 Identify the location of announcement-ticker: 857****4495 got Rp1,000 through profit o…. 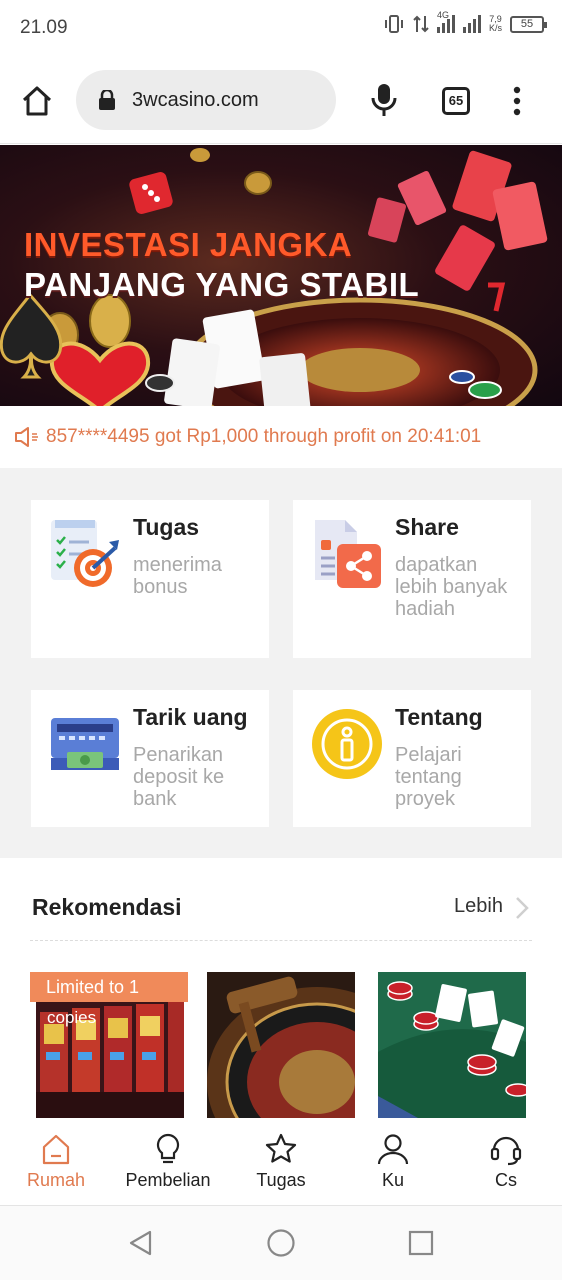
(281, 437).